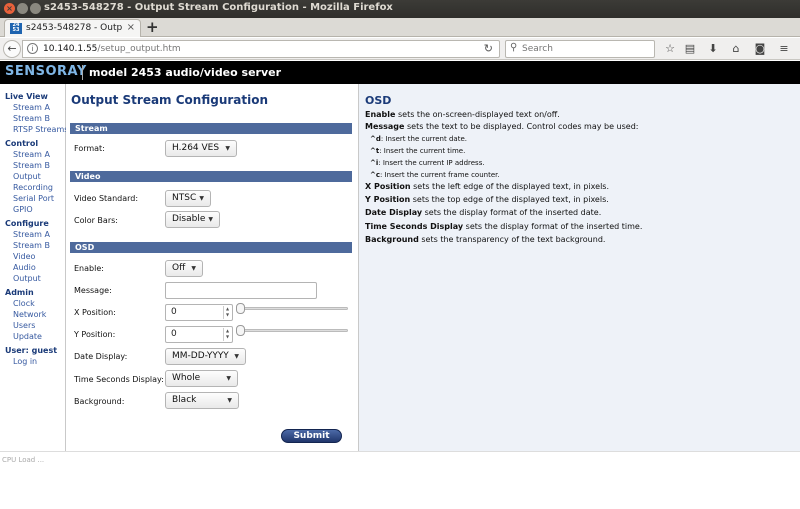 The height and width of the screenshot is (509, 800). I want to click on section-header-osd: OSD, so click(211, 247).